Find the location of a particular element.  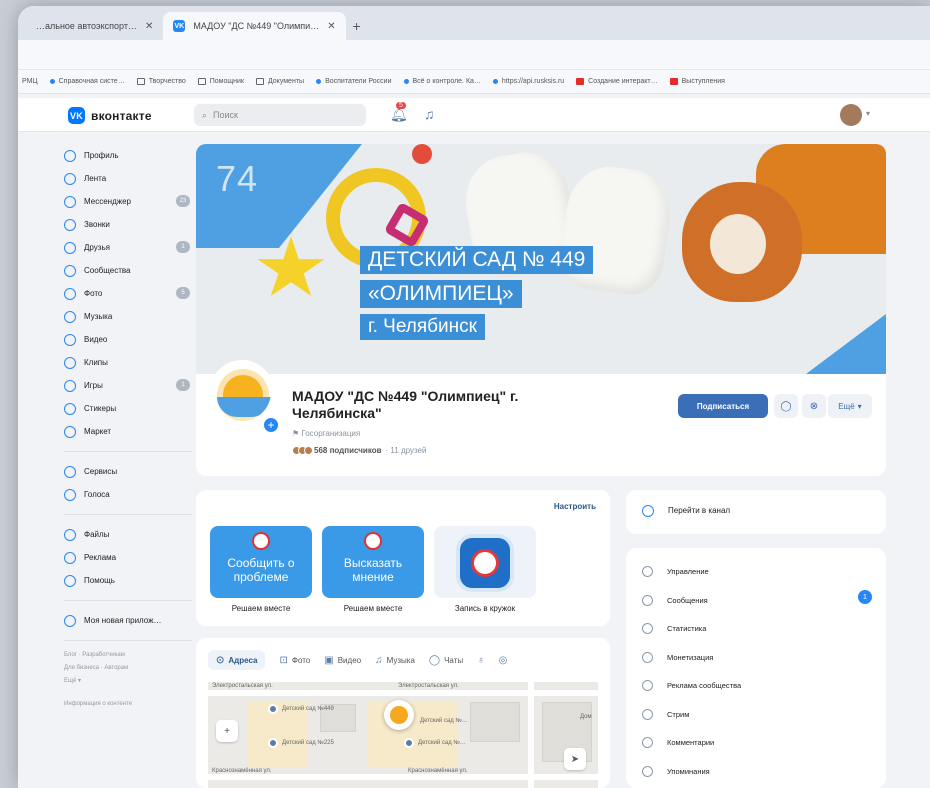

map-road is located at coordinates (531, 735).